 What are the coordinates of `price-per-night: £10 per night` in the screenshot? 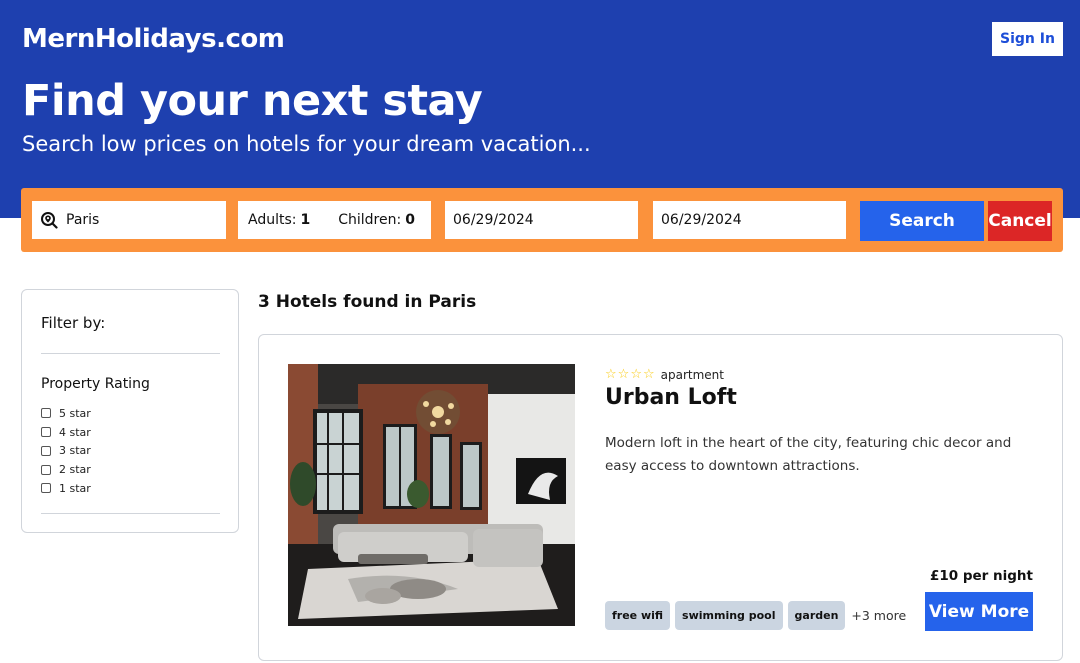 It's located at (981, 576).